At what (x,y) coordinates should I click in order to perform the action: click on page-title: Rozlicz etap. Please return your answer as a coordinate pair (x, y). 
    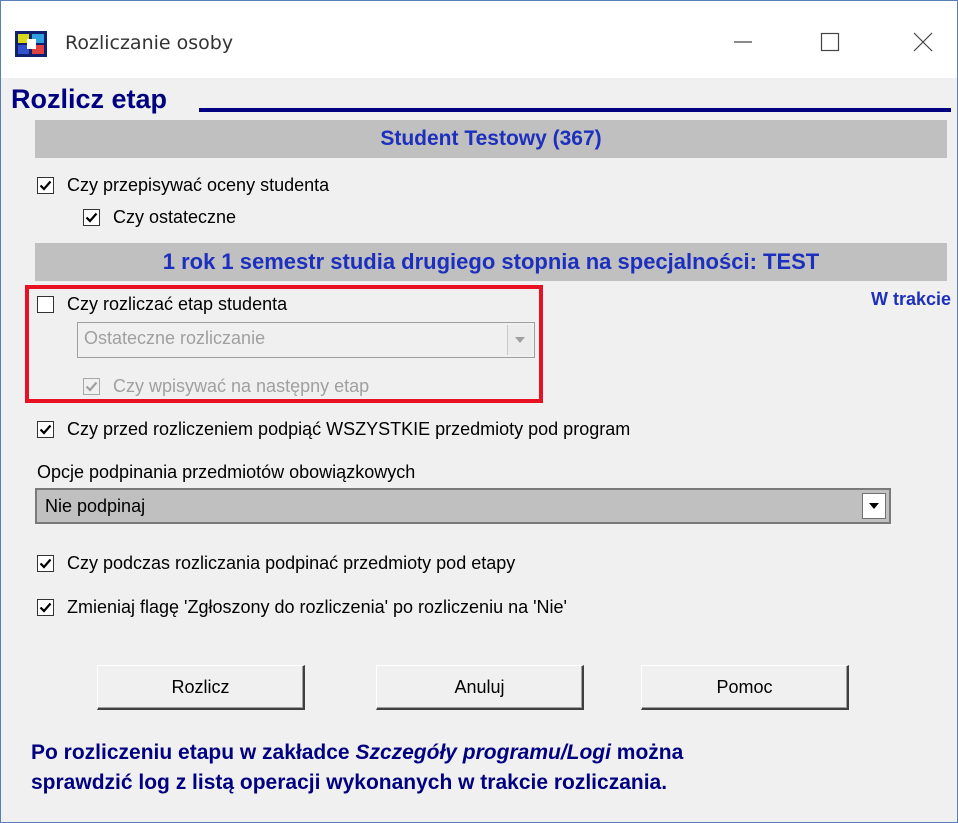
    Looking at the image, I should click on (89, 99).